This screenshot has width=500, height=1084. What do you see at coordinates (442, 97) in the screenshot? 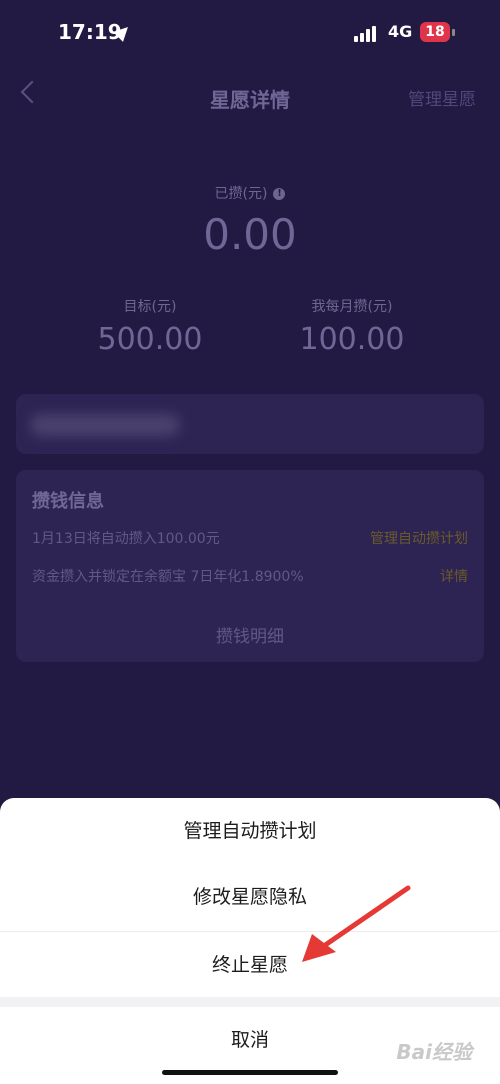
I see `manage-wish-button: 管理星愿` at bounding box center [442, 97].